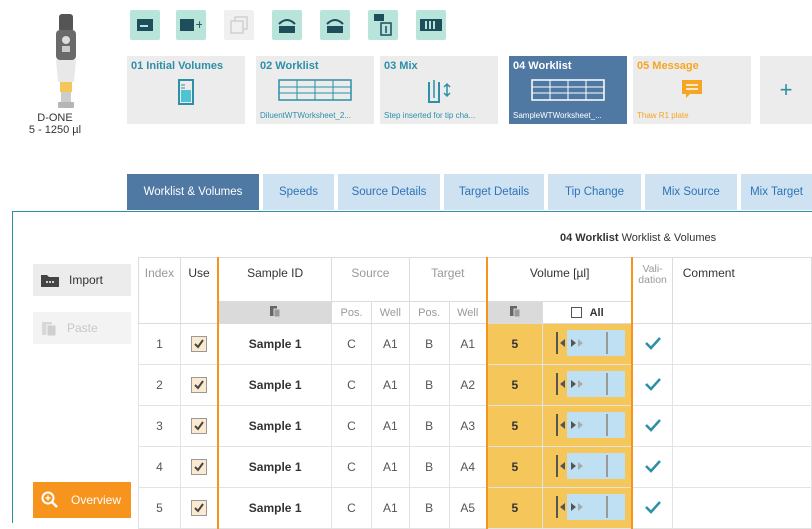 The width and height of the screenshot is (812, 529). What do you see at coordinates (287, 25) in the screenshot?
I see `tool-move-left-button` at bounding box center [287, 25].